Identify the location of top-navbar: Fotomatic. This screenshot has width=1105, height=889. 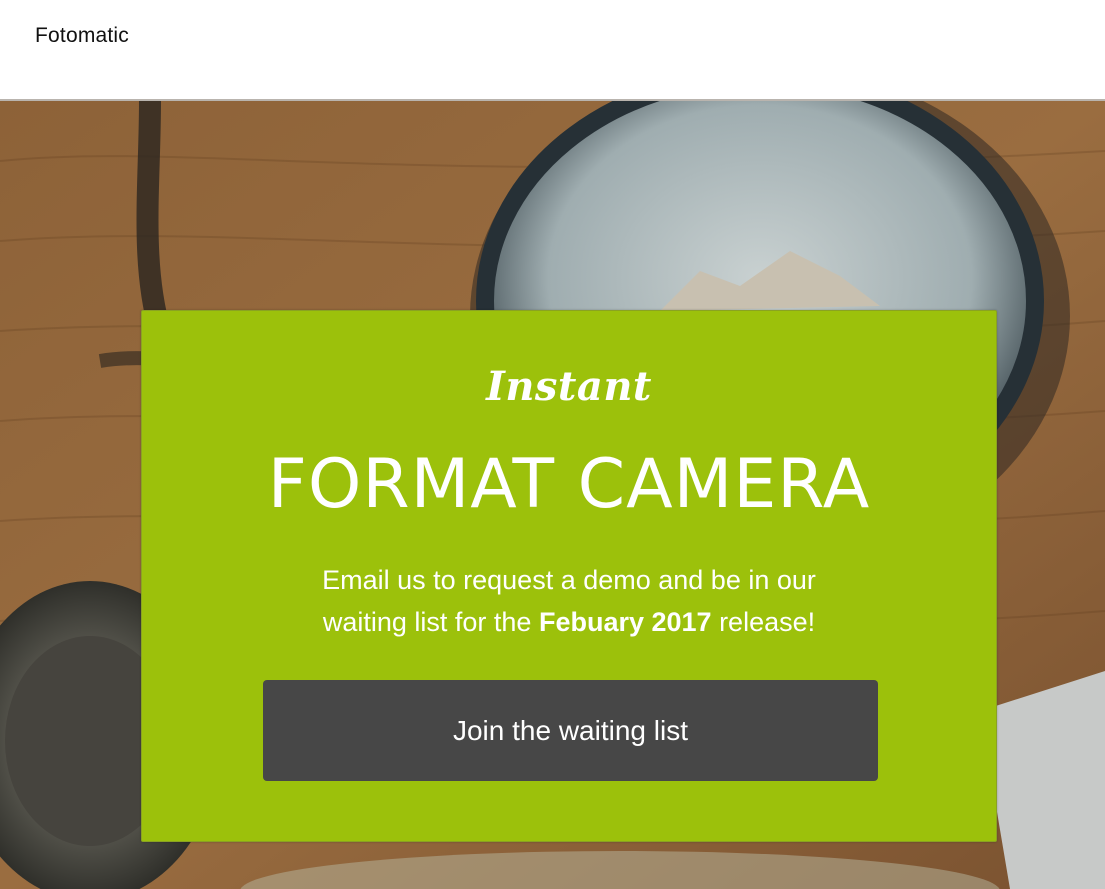
(552, 50).